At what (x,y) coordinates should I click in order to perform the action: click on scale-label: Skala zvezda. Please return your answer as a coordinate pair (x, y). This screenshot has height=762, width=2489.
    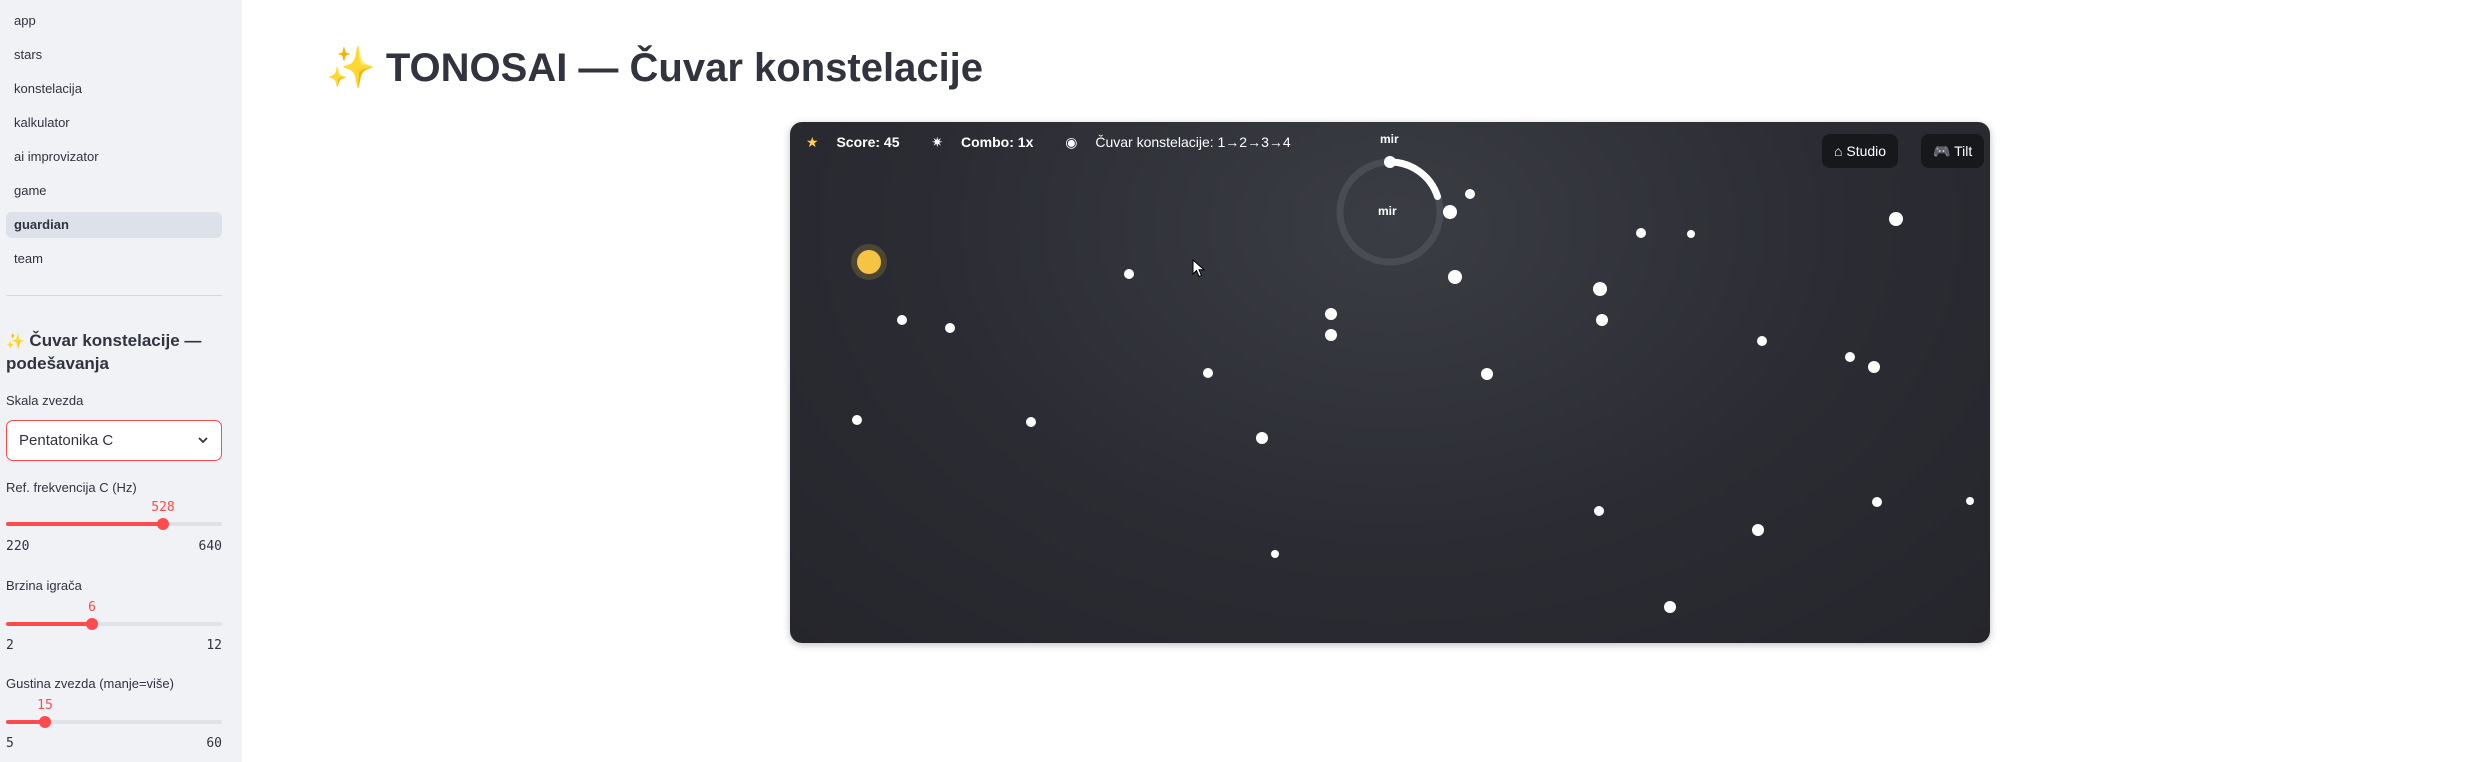
    Looking at the image, I should click on (45, 400).